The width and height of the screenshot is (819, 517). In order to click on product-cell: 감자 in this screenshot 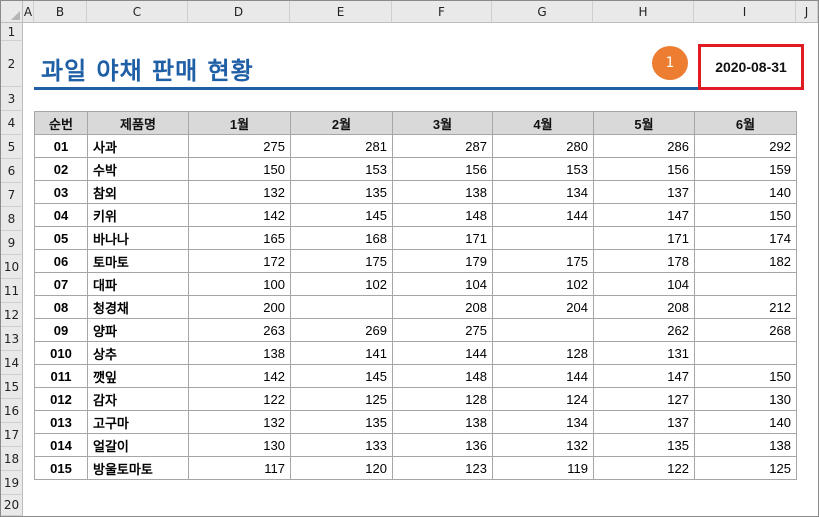, I will do `click(138, 399)`.